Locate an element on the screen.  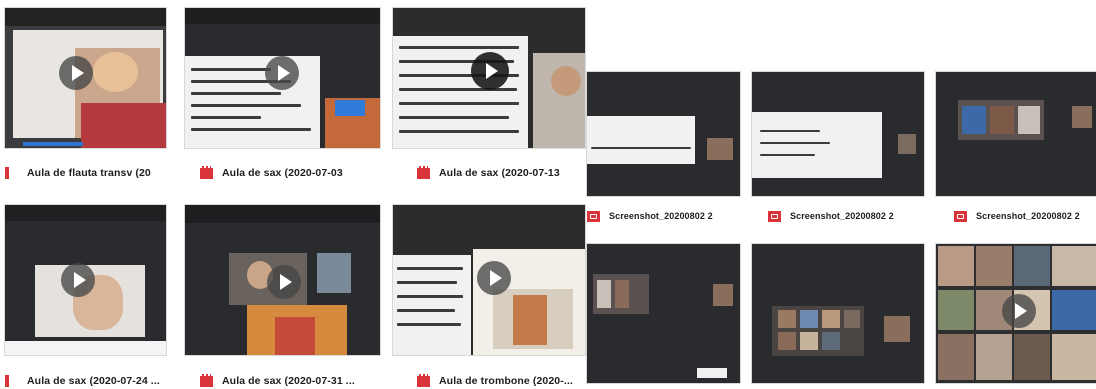
file-name: Aula de sax (2020-07-13 is located at coordinates (499, 173).